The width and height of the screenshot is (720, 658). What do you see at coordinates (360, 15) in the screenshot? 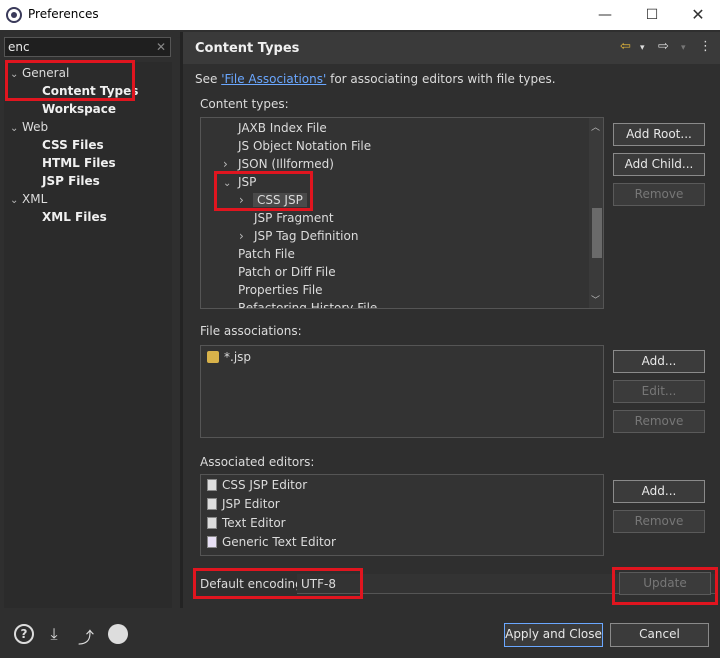
I see `title-bar: Preferences — ☐ ✕` at bounding box center [360, 15].